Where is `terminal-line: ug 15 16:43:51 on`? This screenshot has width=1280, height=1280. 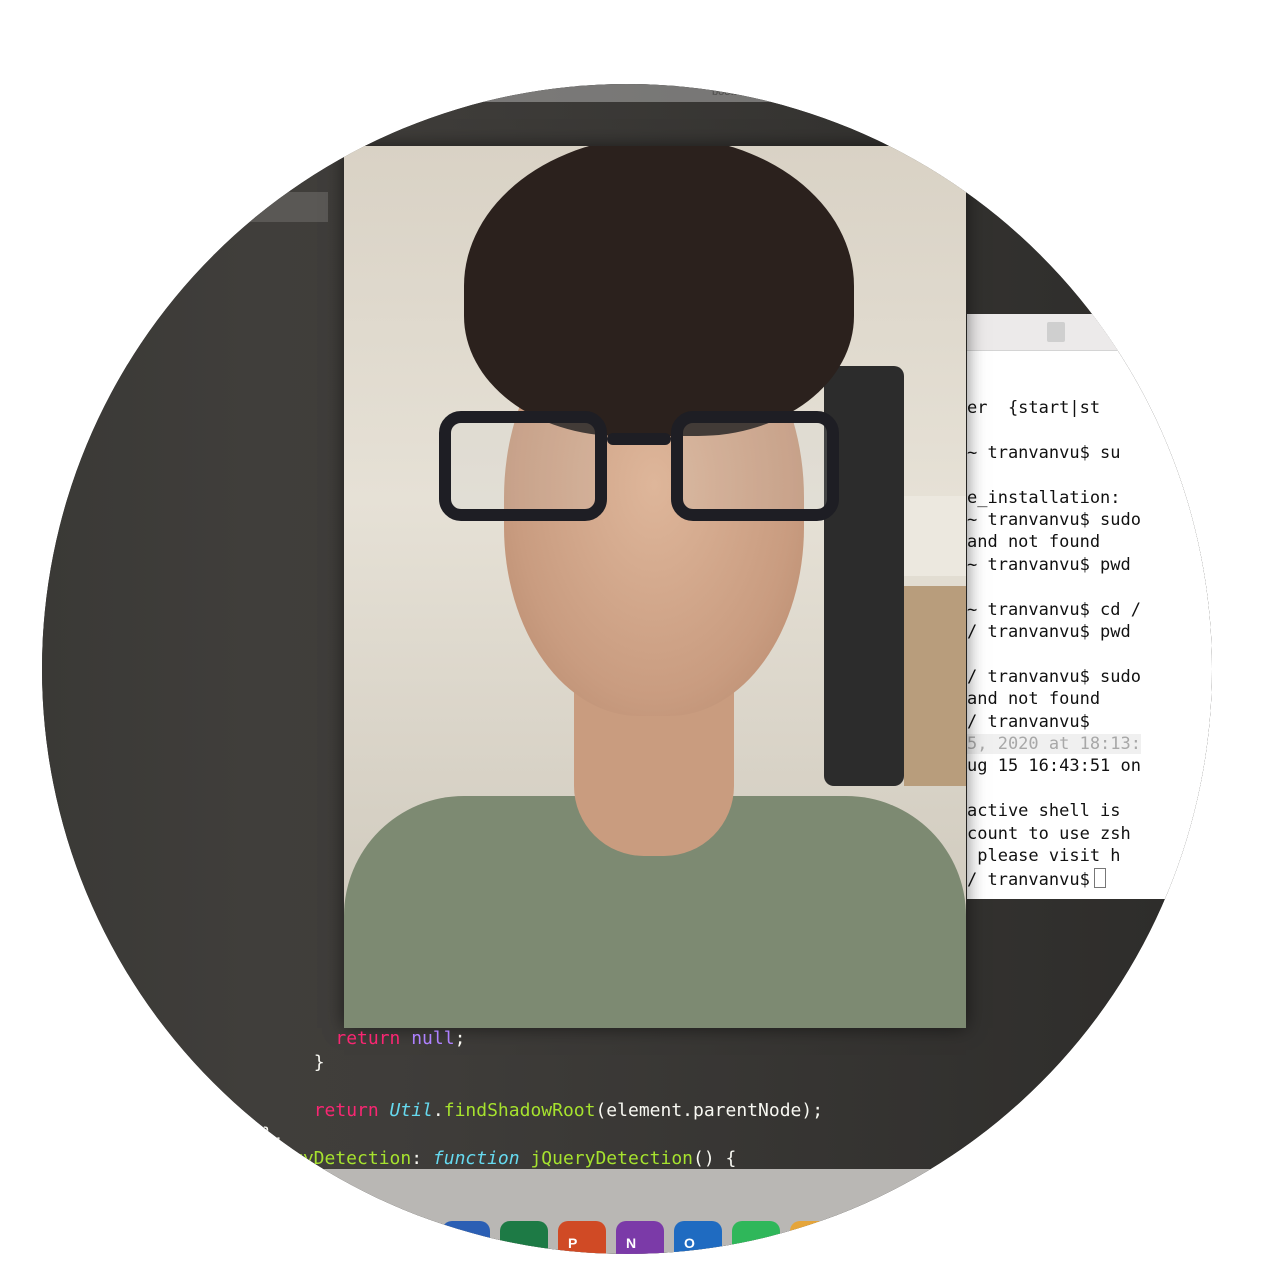
terminal-line: ug 15 16:43:51 on is located at coordinates (1054, 766).